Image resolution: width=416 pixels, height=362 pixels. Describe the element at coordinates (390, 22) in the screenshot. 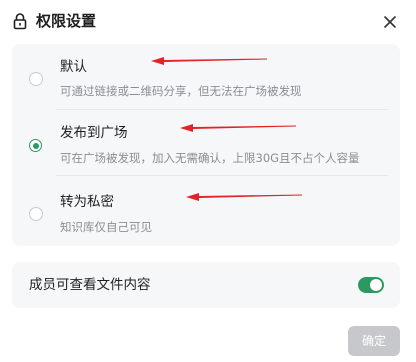

I see `close-icon` at that location.